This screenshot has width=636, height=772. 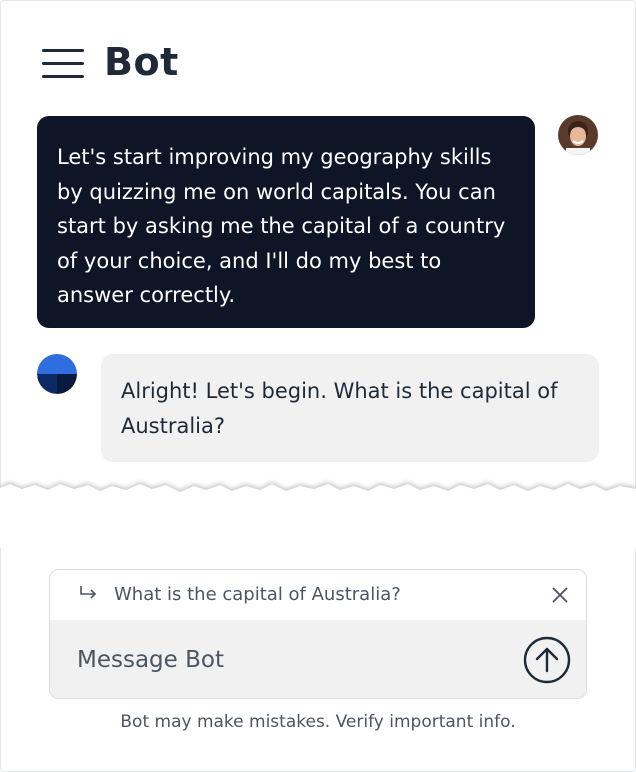 I want to click on header: Bot, so click(x=318, y=55).